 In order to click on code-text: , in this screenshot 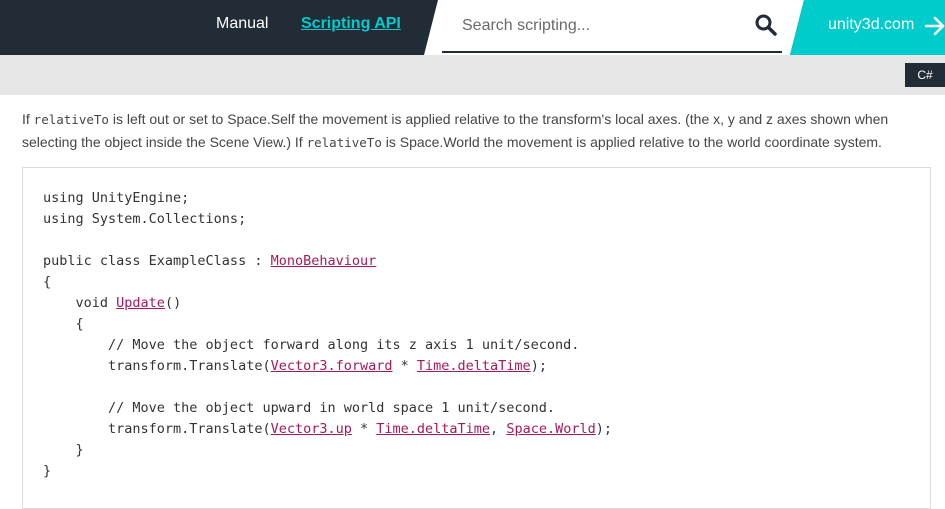, I will do `click(498, 429)`.